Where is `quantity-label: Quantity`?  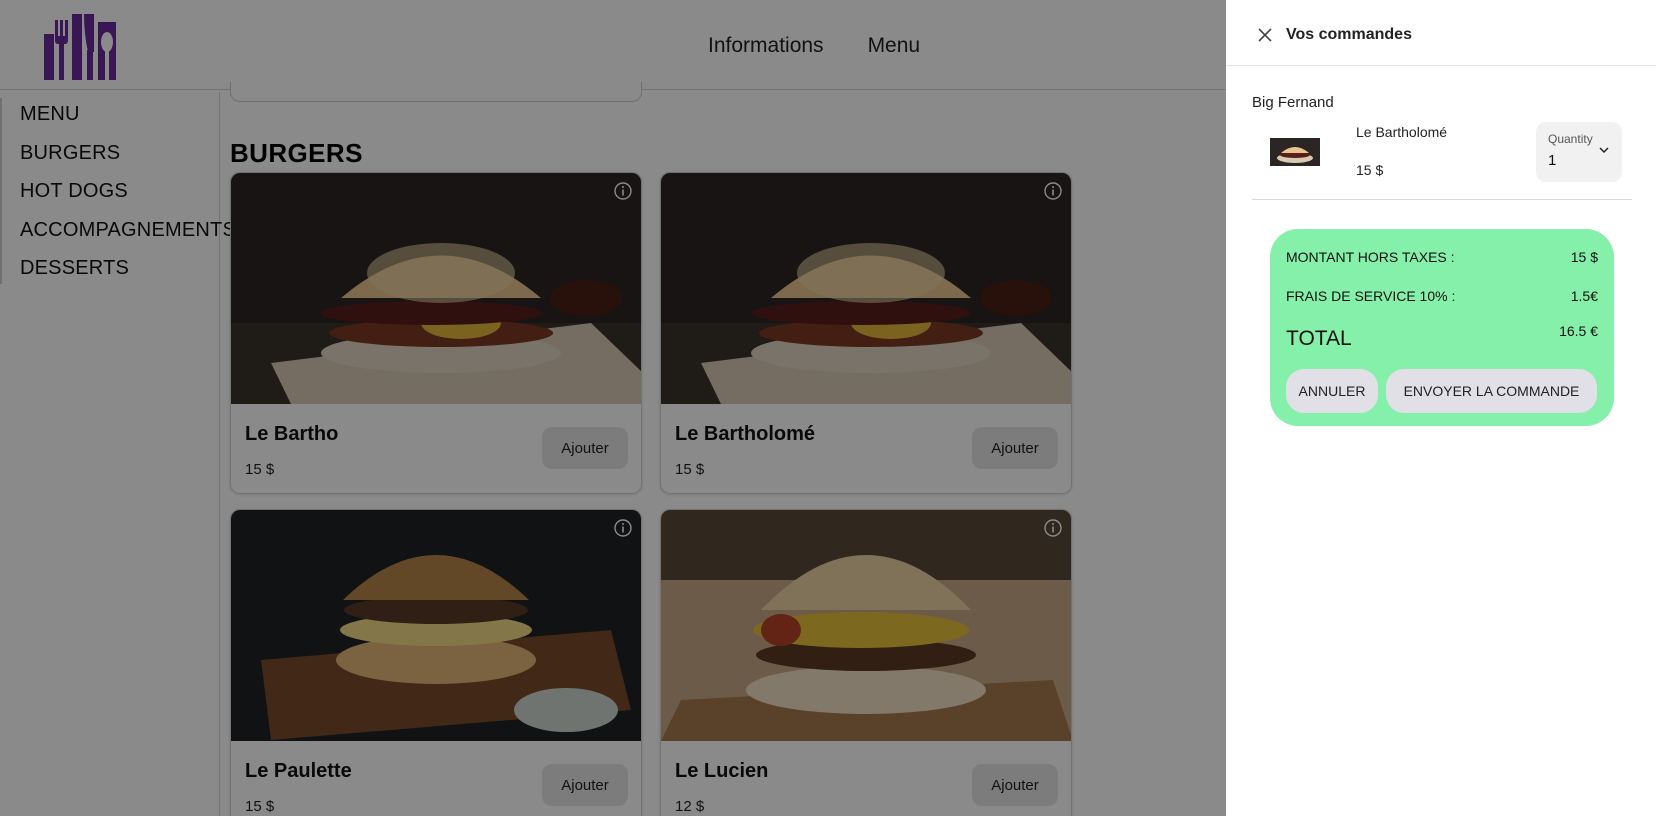
quantity-label: Quantity is located at coordinates (1570, 139).